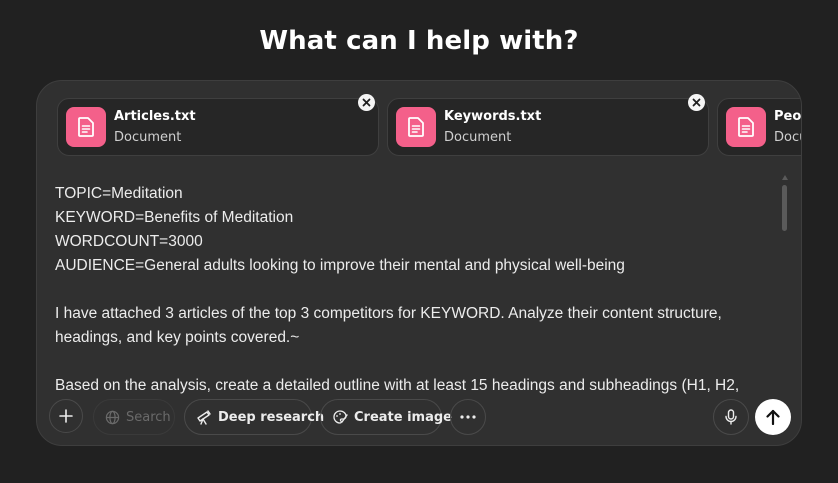 The image size is (838, 483). I want to click on create-image-label: Create image, so click(403, 417).